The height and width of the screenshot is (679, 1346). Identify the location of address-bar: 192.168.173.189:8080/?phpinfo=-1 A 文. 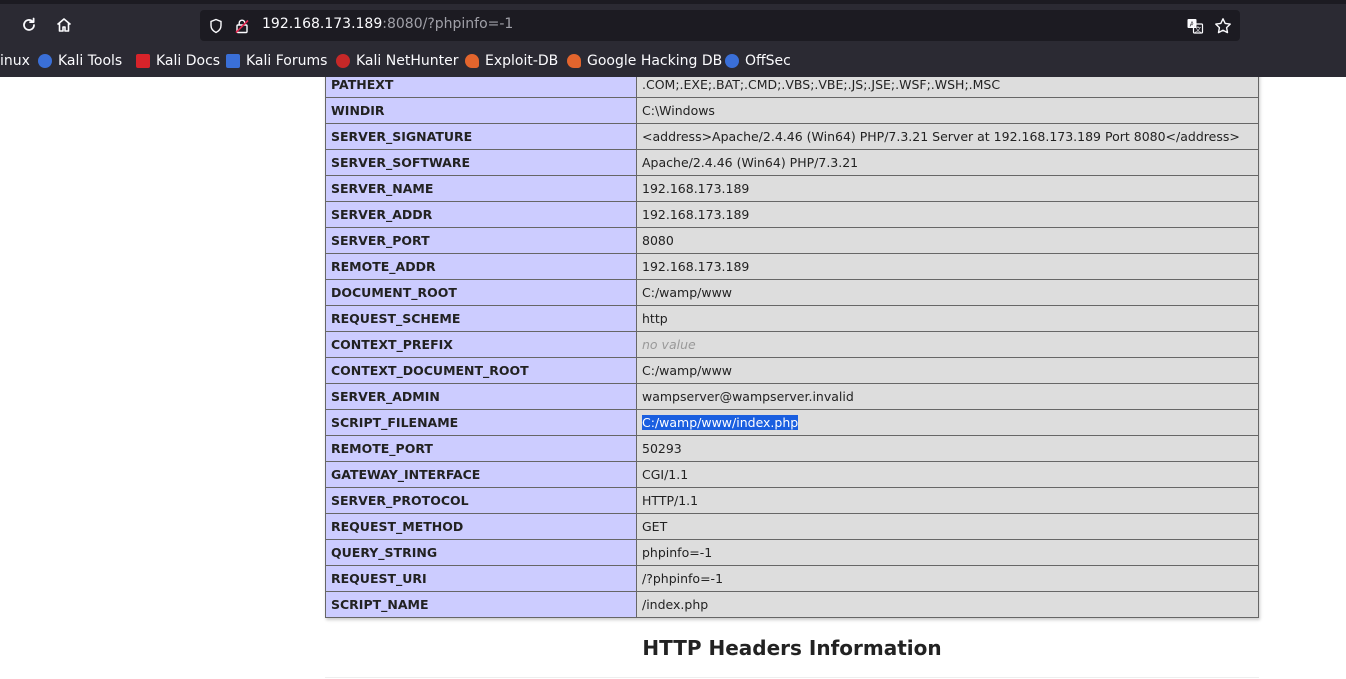
(720, 25).